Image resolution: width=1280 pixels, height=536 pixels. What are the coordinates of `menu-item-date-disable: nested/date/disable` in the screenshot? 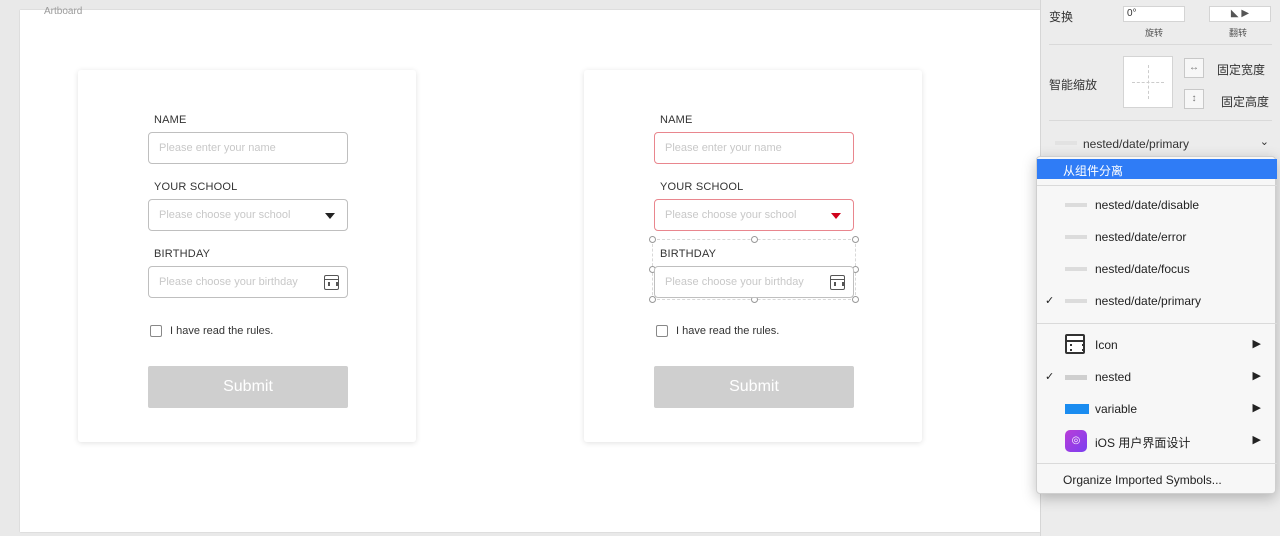 It's located at (1157, 205).